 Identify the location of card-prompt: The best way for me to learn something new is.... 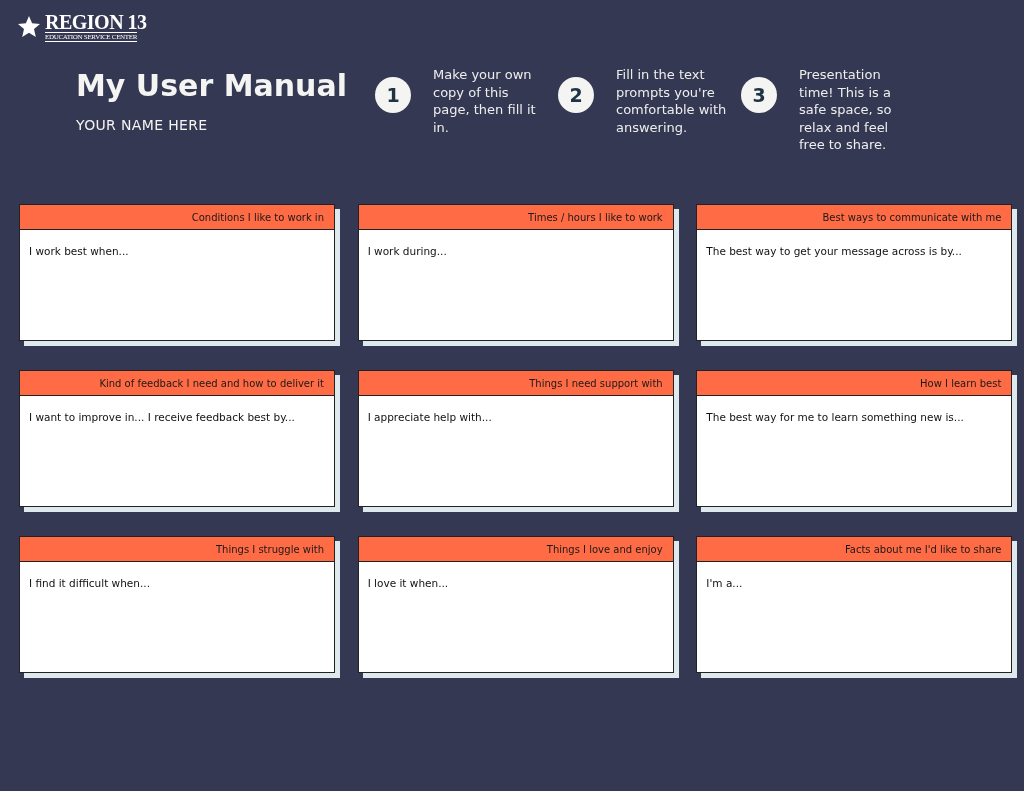
(854, 411).